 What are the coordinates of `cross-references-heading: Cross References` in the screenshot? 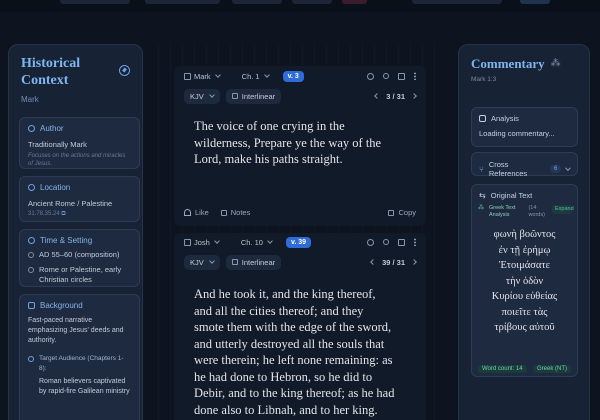 It's located at (508, 169).